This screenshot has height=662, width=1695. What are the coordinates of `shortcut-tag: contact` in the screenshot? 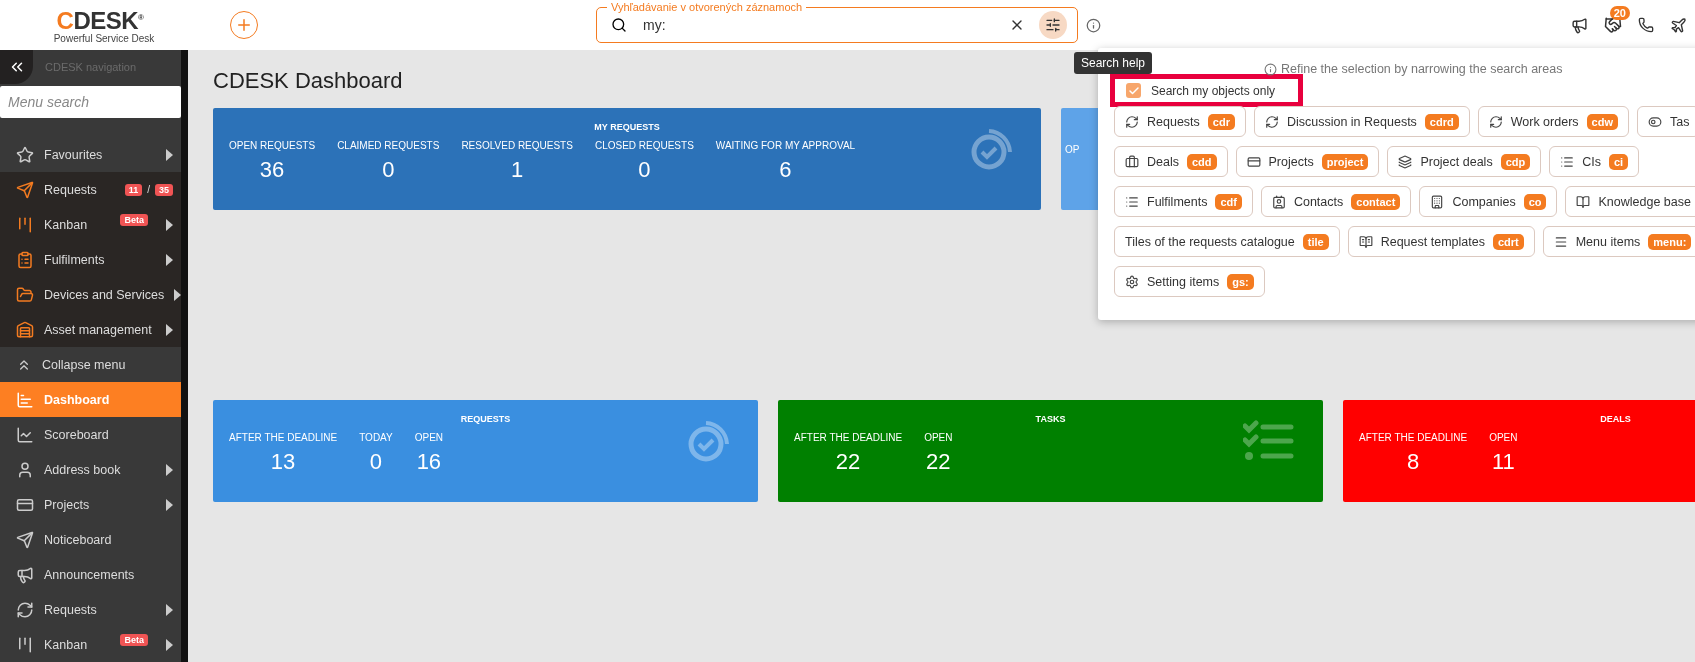 It's located at (1376, 201).